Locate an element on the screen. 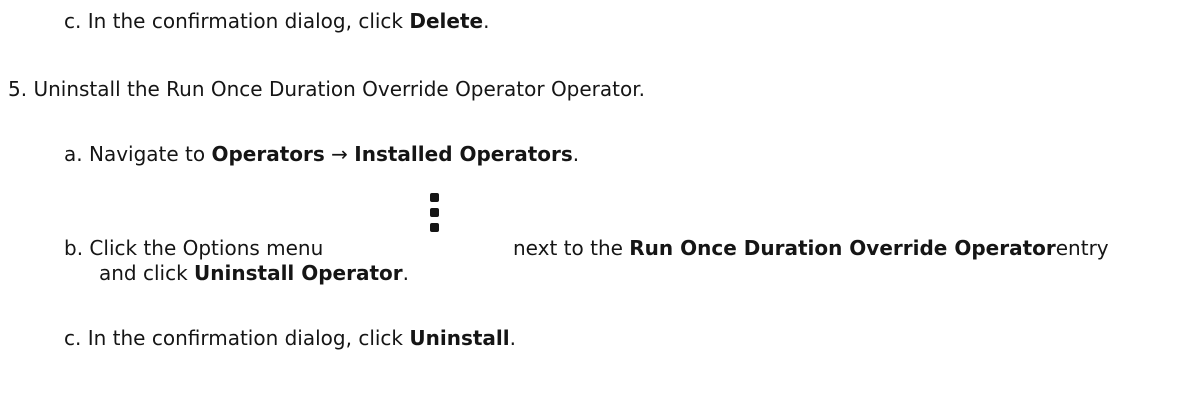 The image size is (1197, 405). step-4c-text: In the confirmation dialog, click is located at coordinates (248, 21).